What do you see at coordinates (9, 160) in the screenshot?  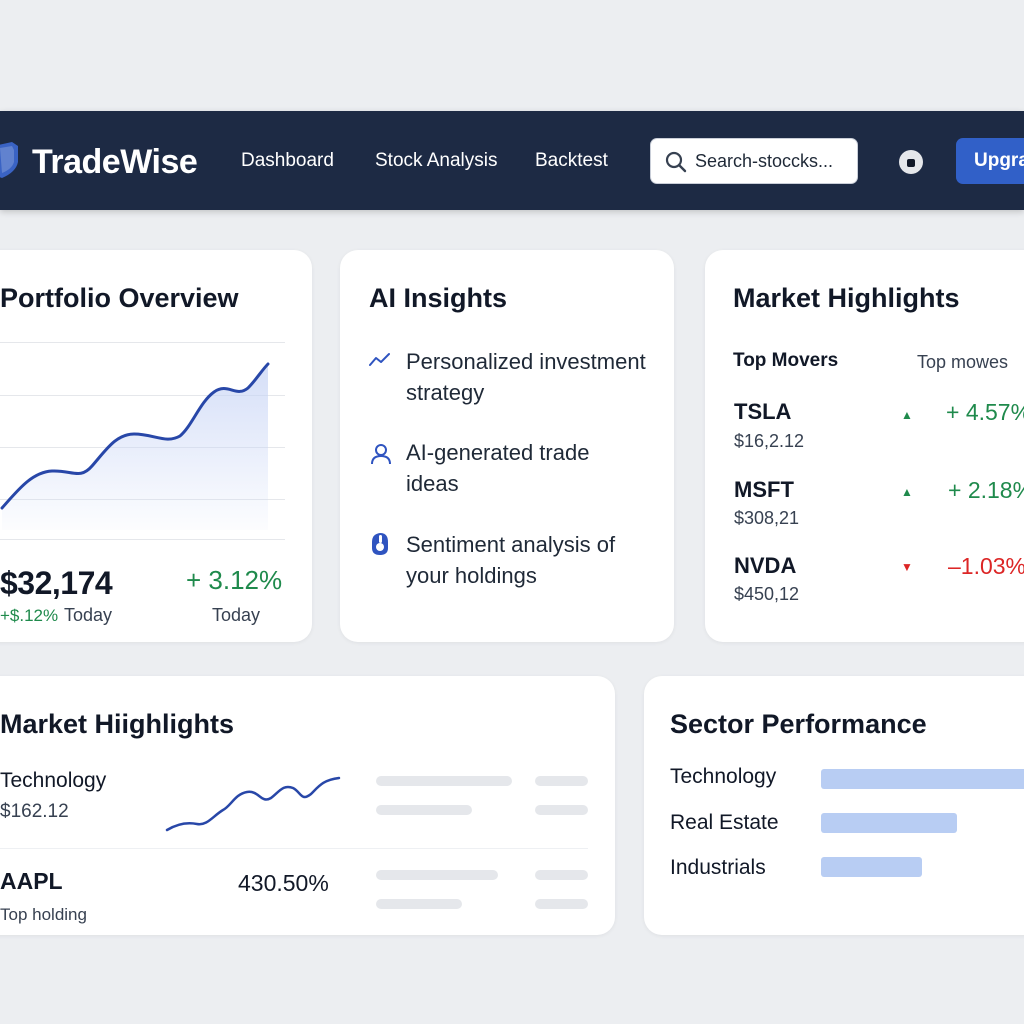 I see `shield-logo-icon` at bounding box center [9, 160].